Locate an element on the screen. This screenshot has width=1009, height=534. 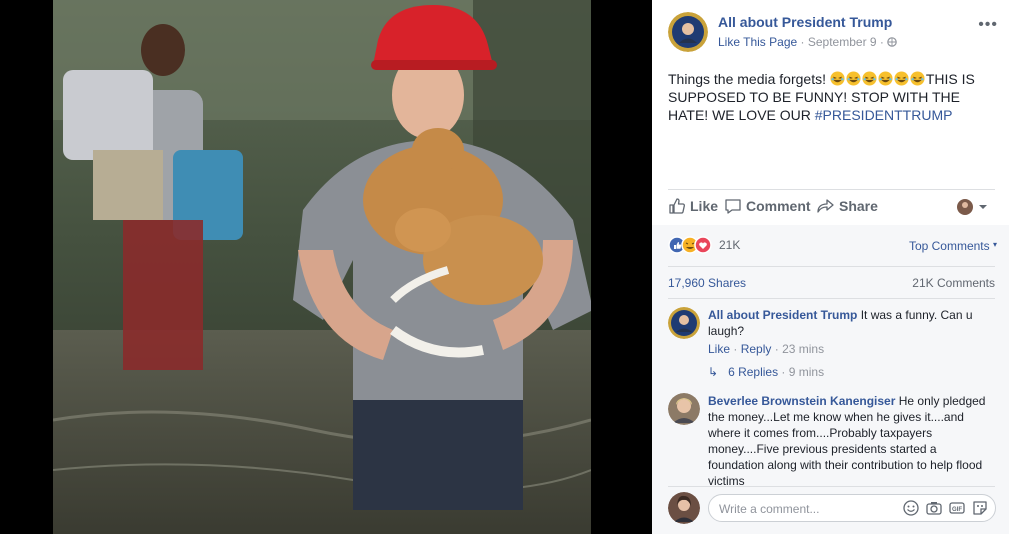
page-avatar is located at coordinates (688, 32).